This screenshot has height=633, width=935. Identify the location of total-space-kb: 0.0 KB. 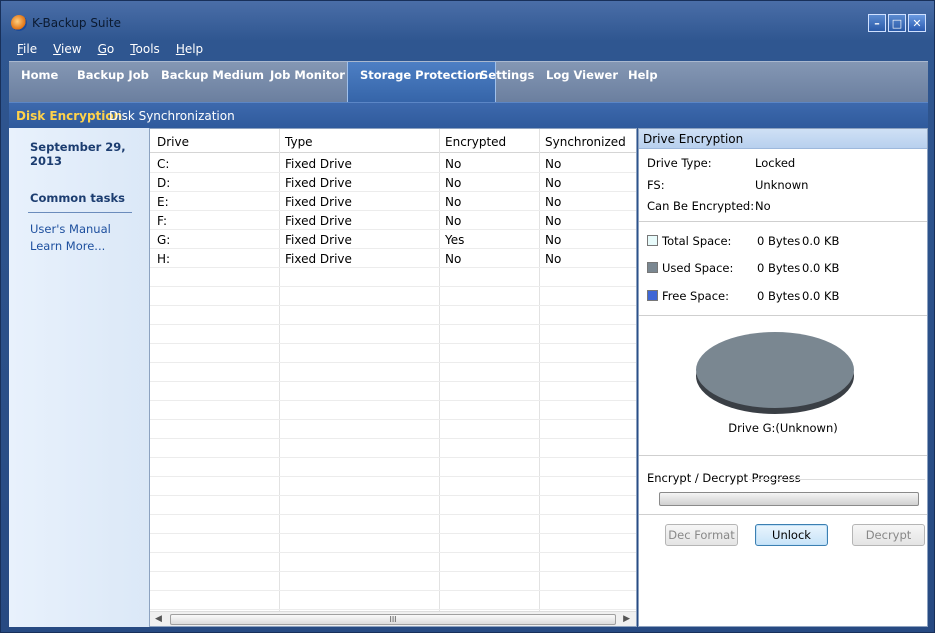
(821, 241).